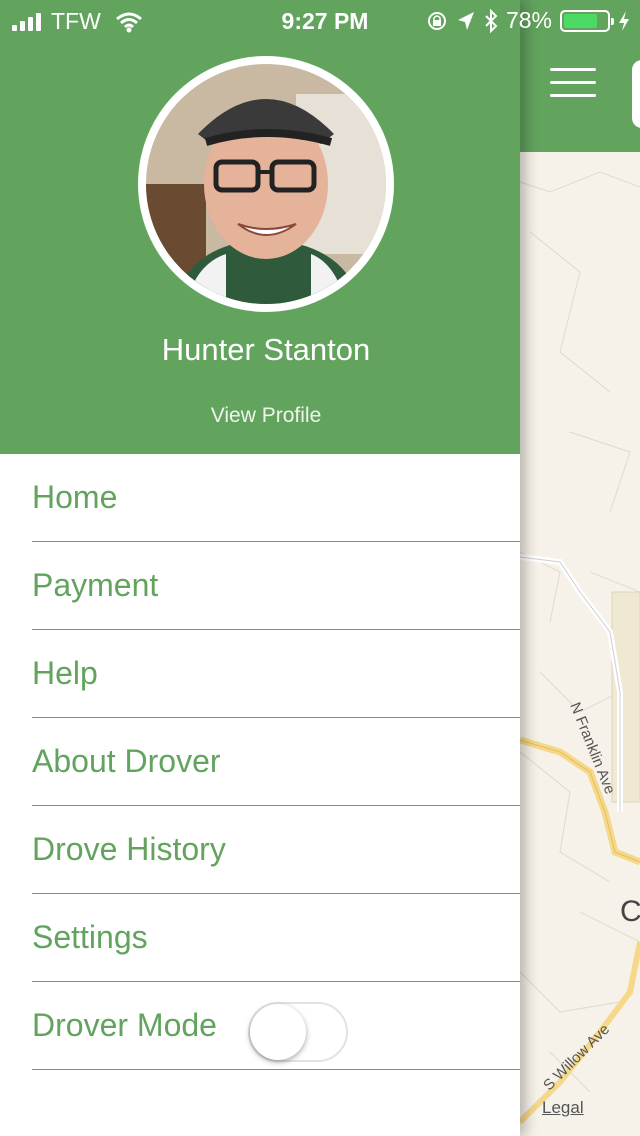  Describe the element at coordinates (580, 20) in the screenshot. I see `battery-fill` at that location.